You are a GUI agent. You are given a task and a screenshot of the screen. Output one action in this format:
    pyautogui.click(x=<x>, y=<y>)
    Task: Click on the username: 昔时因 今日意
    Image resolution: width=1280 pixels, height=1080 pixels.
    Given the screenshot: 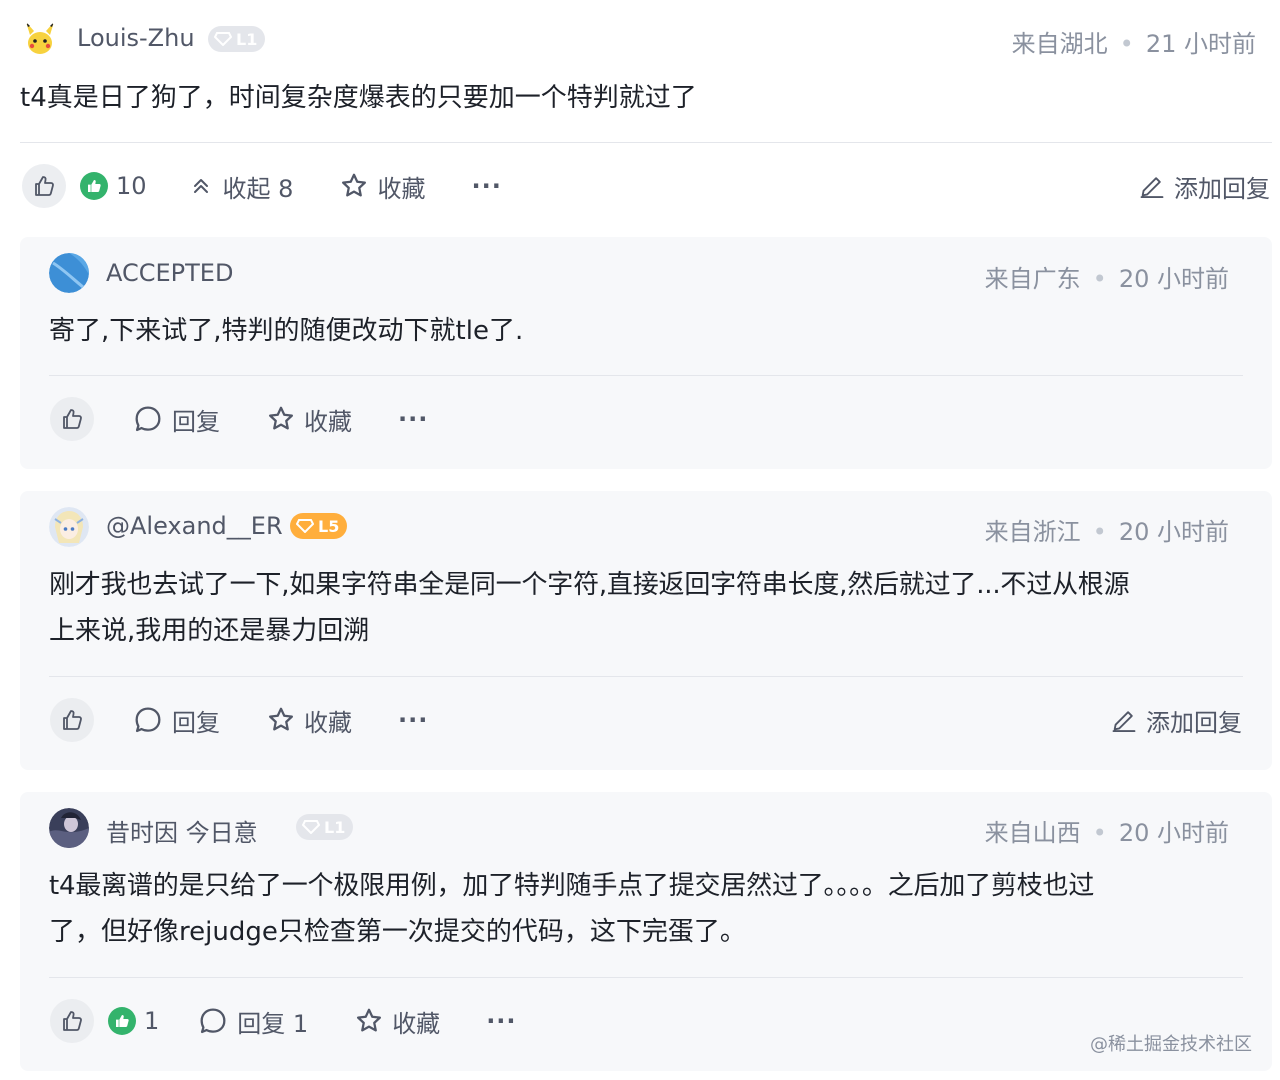 What is the action you would take?
    pyautogui.click(x=182, y=830)
    